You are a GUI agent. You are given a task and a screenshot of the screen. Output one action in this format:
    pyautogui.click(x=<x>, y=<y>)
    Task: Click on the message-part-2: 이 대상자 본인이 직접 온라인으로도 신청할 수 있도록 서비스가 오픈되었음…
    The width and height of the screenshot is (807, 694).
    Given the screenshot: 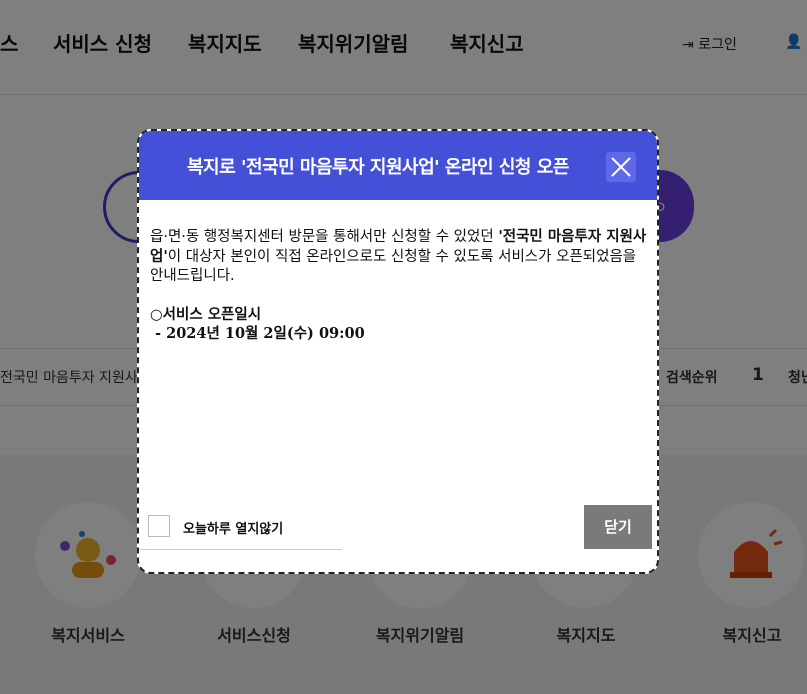 What is the action you would take?
    pyautogui.click(x=393, y=266)
    